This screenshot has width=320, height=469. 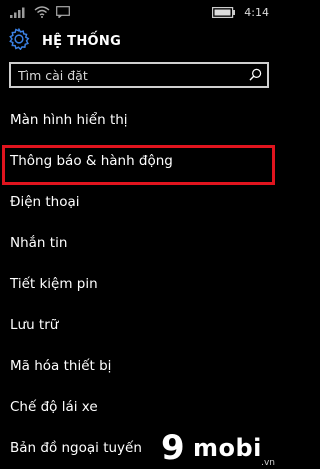 I want to click on menu-item-display: Màn hình hiển thị, so click(x=140, y=120).